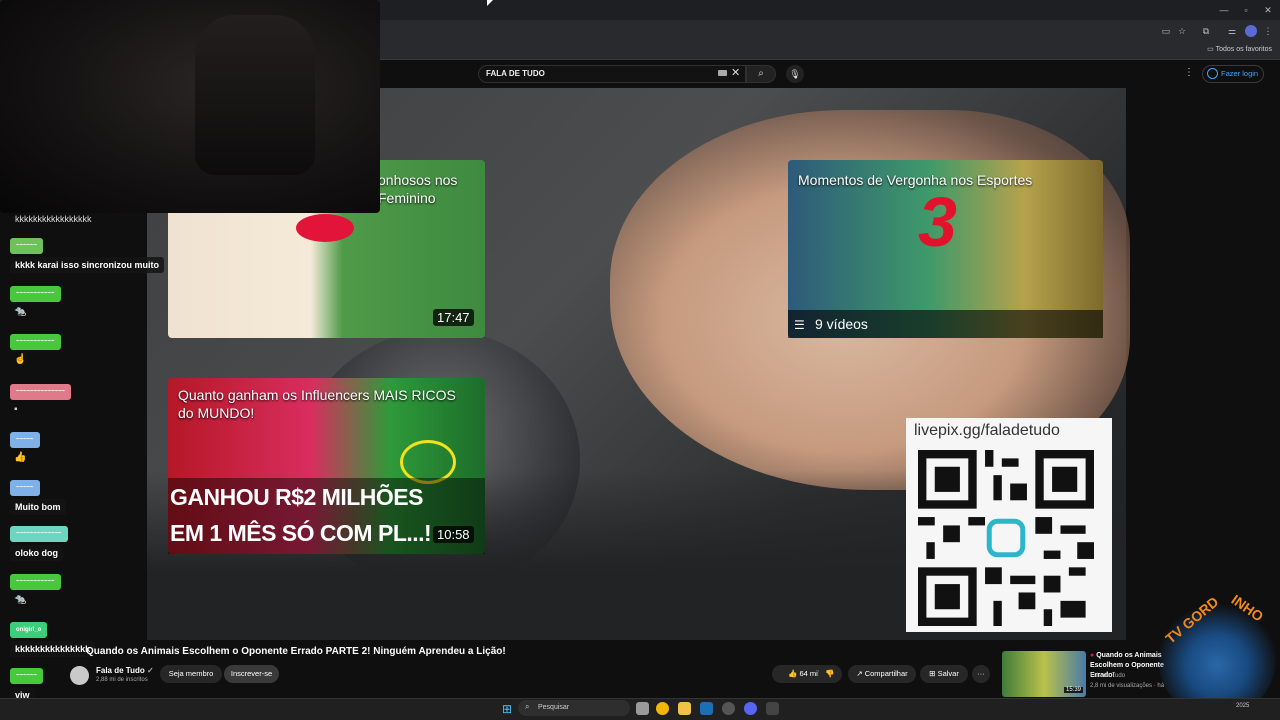  I want to click on thumbs-up-icon: 👍, so click(793, 673).